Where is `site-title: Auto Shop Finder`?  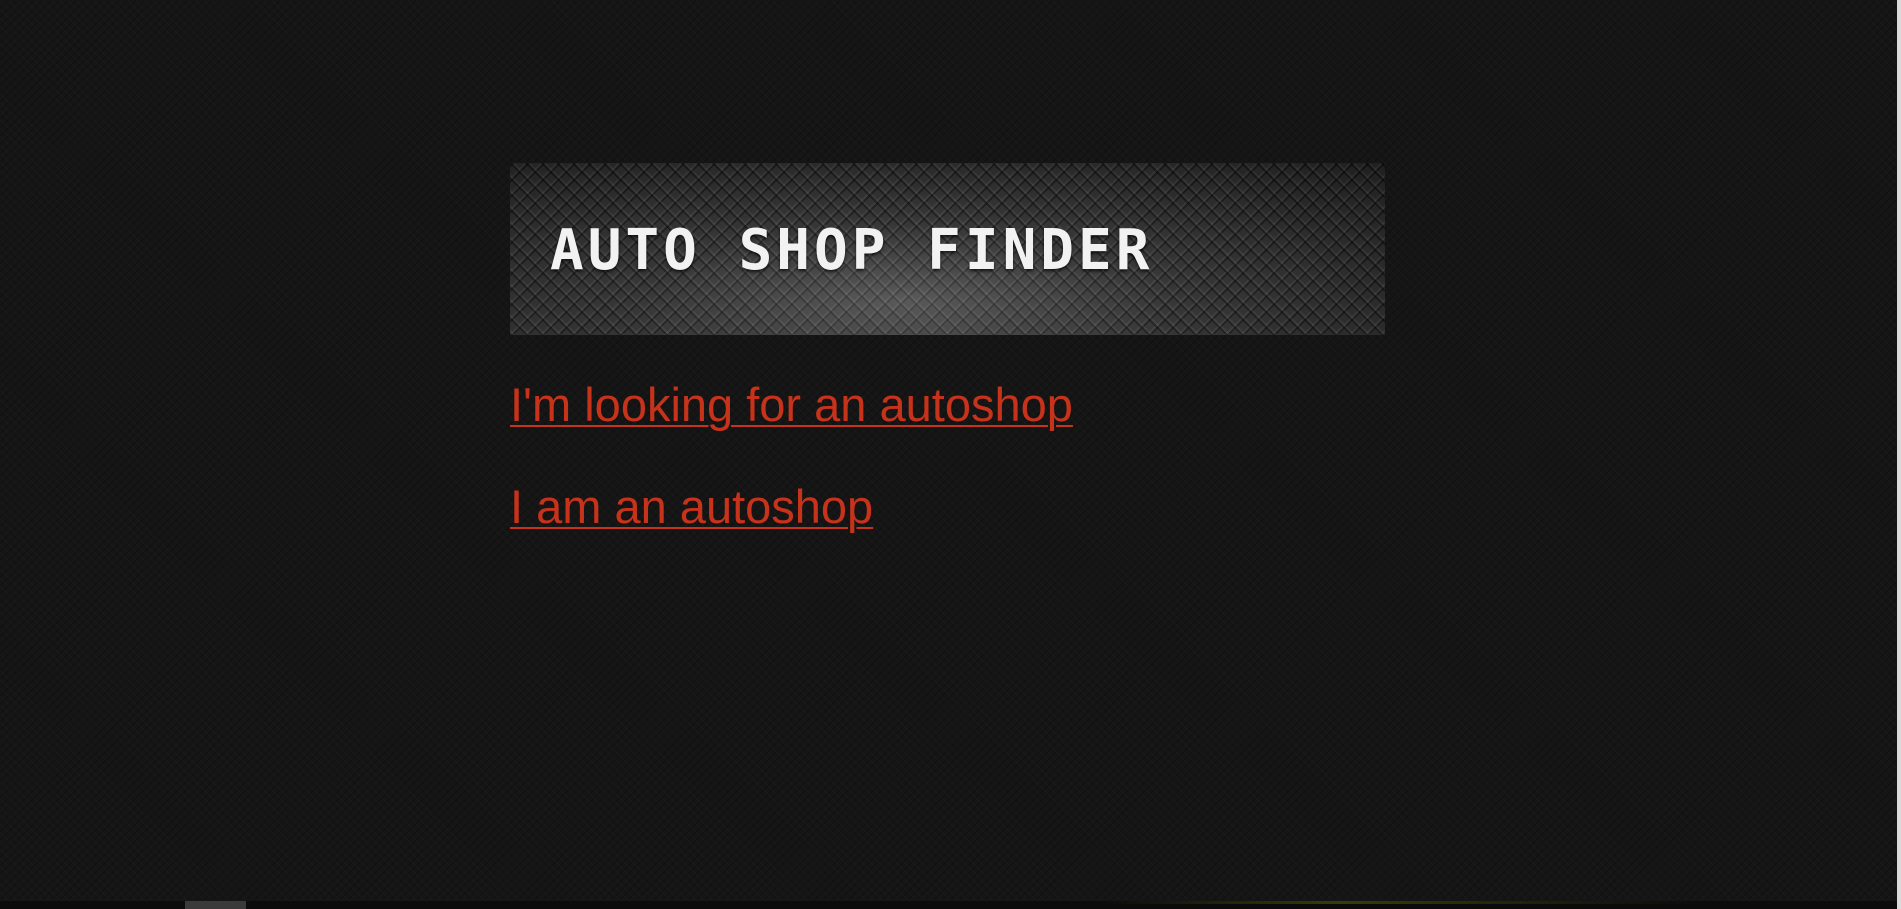
site-title: Auto Shop Finder is located at coordinates (852, 250).